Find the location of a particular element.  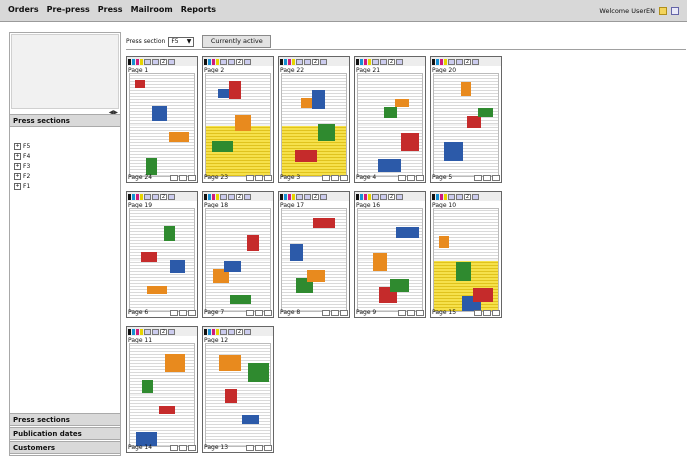

page-card: 2 Page 1 Page 24 is located at coordinates (162, 119).